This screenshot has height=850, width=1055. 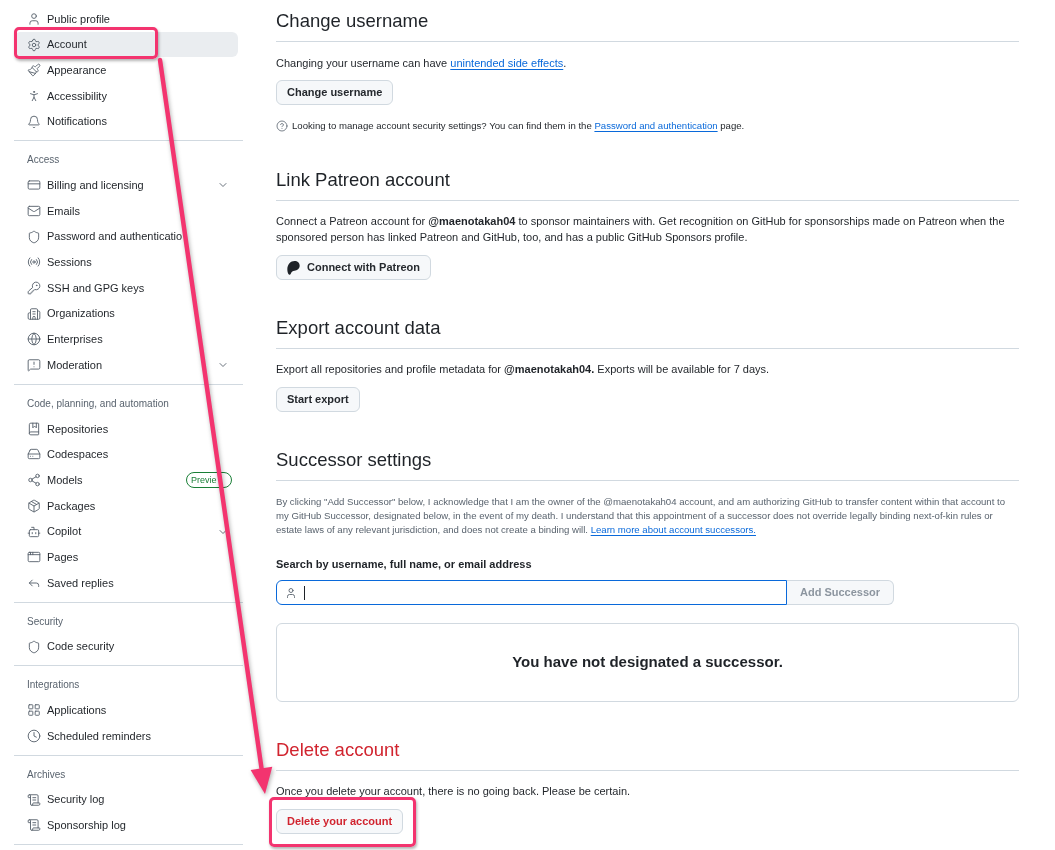 What do you see at coordinates (46, 774) in the screenshot?
I see `sidebar-heading: Archives` at bounding box center [46, 774].